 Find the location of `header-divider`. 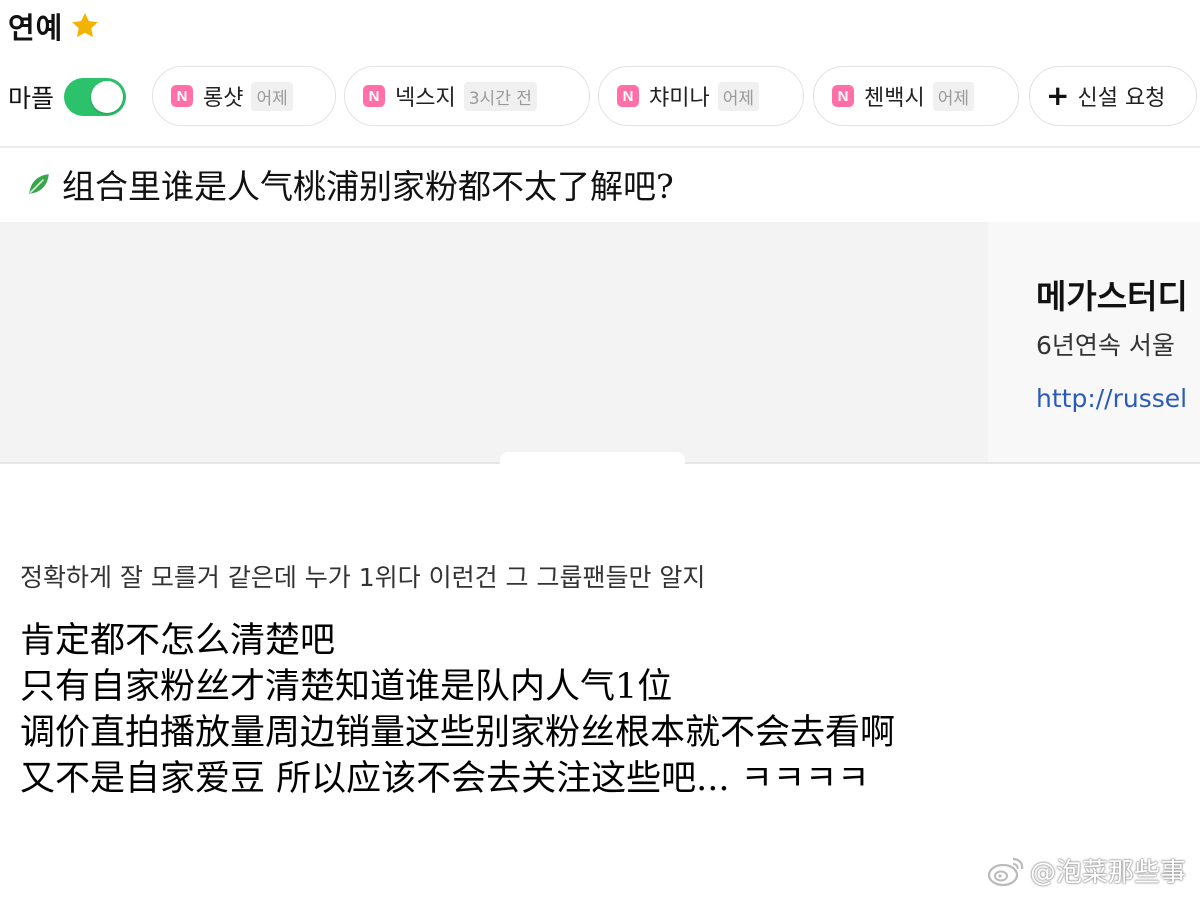

header-divider is located at coordinates (600, 147).